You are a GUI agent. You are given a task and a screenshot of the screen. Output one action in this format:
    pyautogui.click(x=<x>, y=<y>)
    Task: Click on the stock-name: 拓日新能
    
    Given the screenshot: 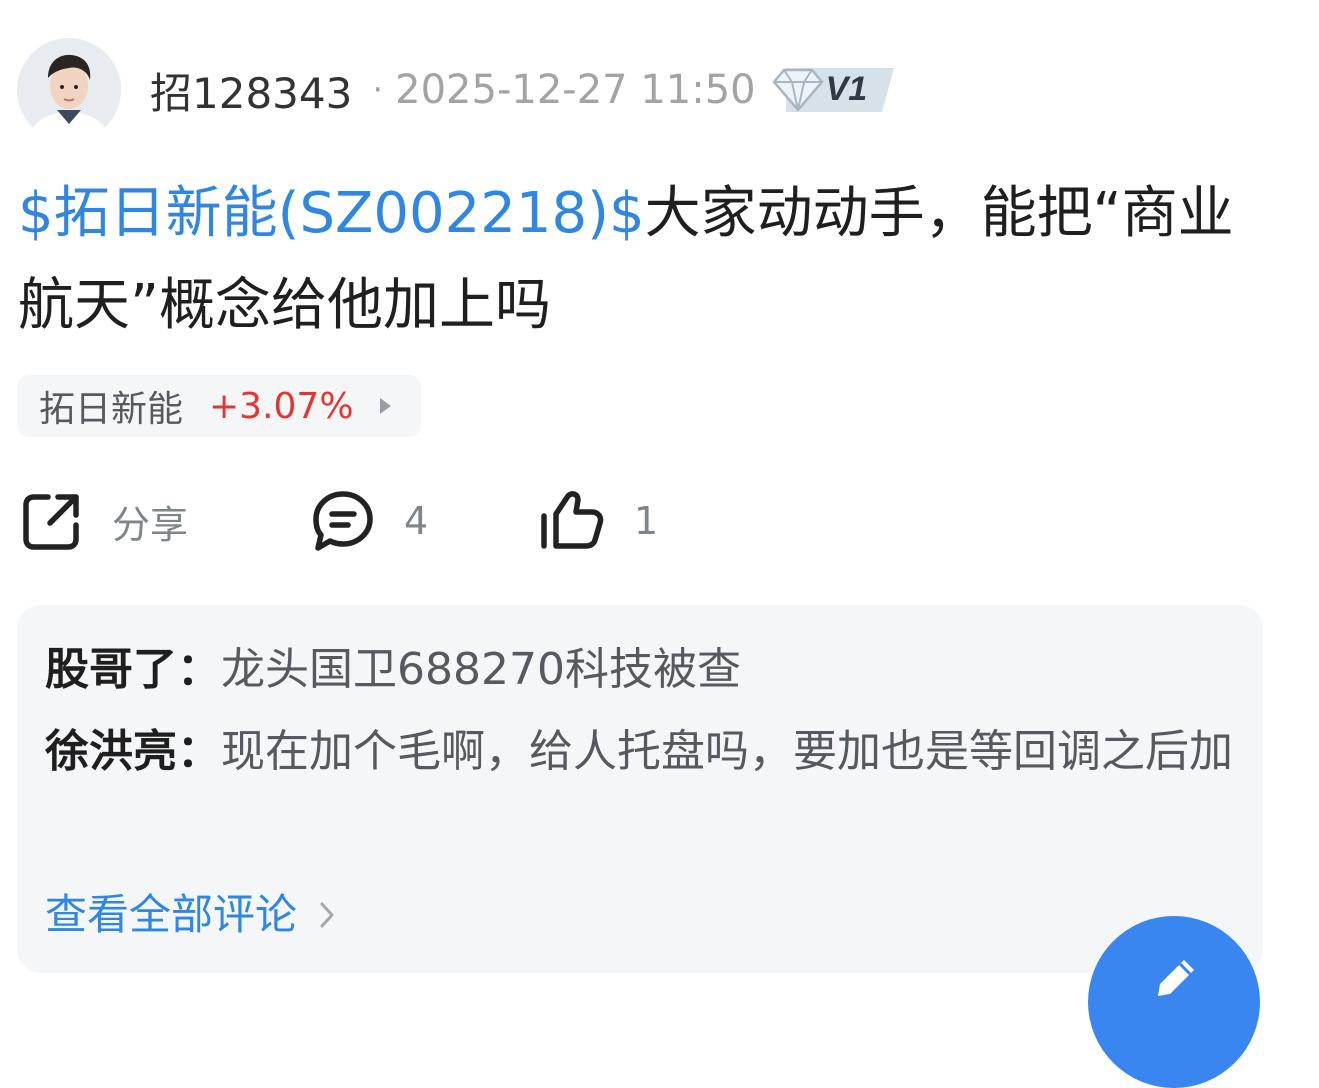 What is the action you would take?
    pyautogui.click(x=111, y=409)
    